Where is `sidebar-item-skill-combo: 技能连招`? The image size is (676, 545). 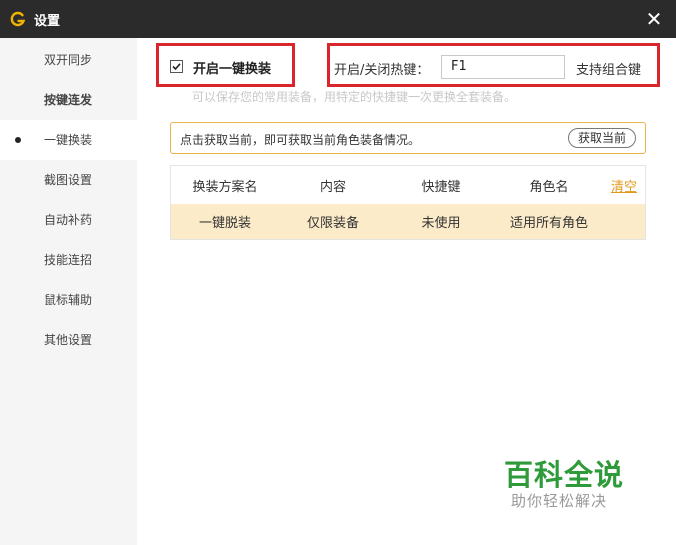
sidebar-item-skill-combo: 技能连招 is located at coordinates (68, 260).